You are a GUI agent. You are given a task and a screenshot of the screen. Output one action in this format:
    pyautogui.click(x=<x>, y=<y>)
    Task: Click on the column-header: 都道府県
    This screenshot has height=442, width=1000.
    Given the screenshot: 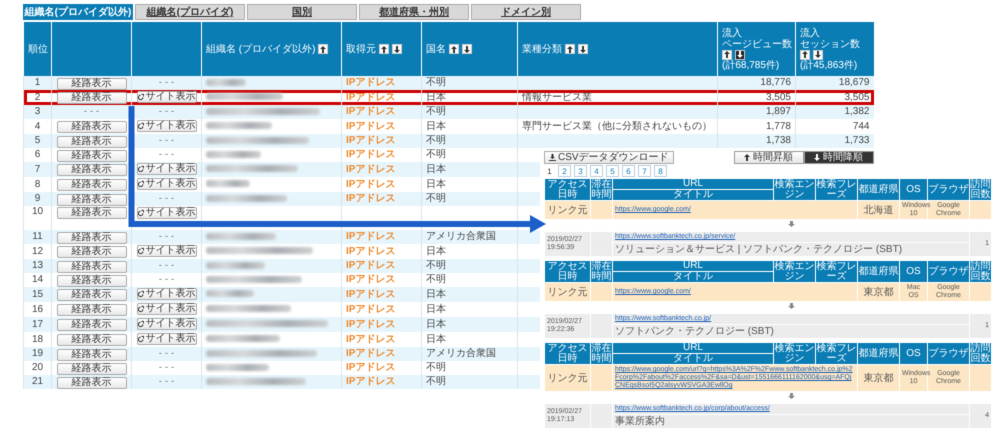 What is the action you would take?
    pyautogui.click(x=879, y=271)
    